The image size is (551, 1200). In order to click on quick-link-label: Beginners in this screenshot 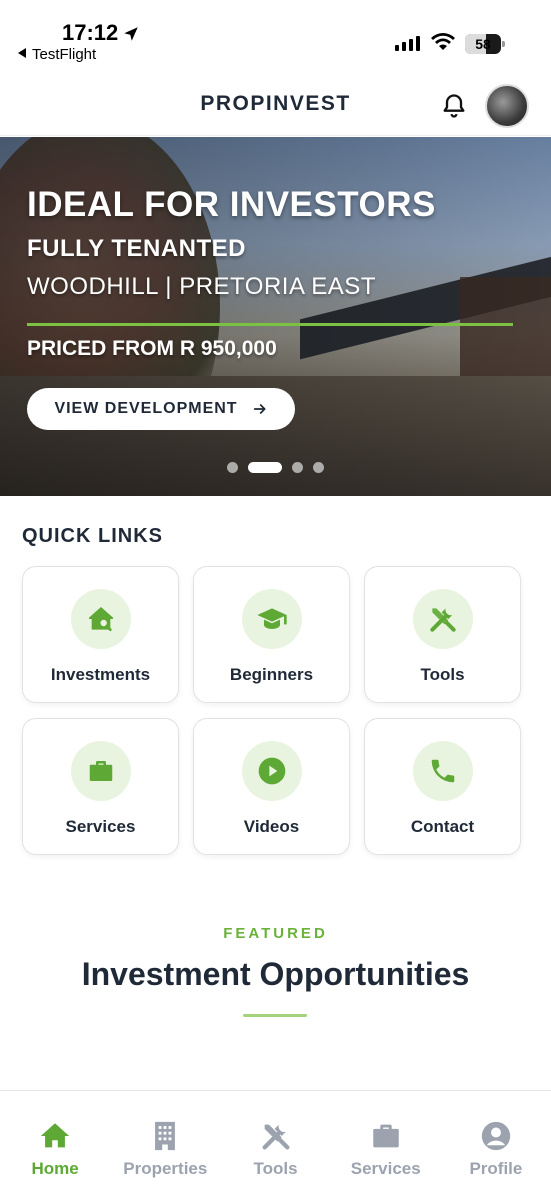, I will do `click(271, 674)`.